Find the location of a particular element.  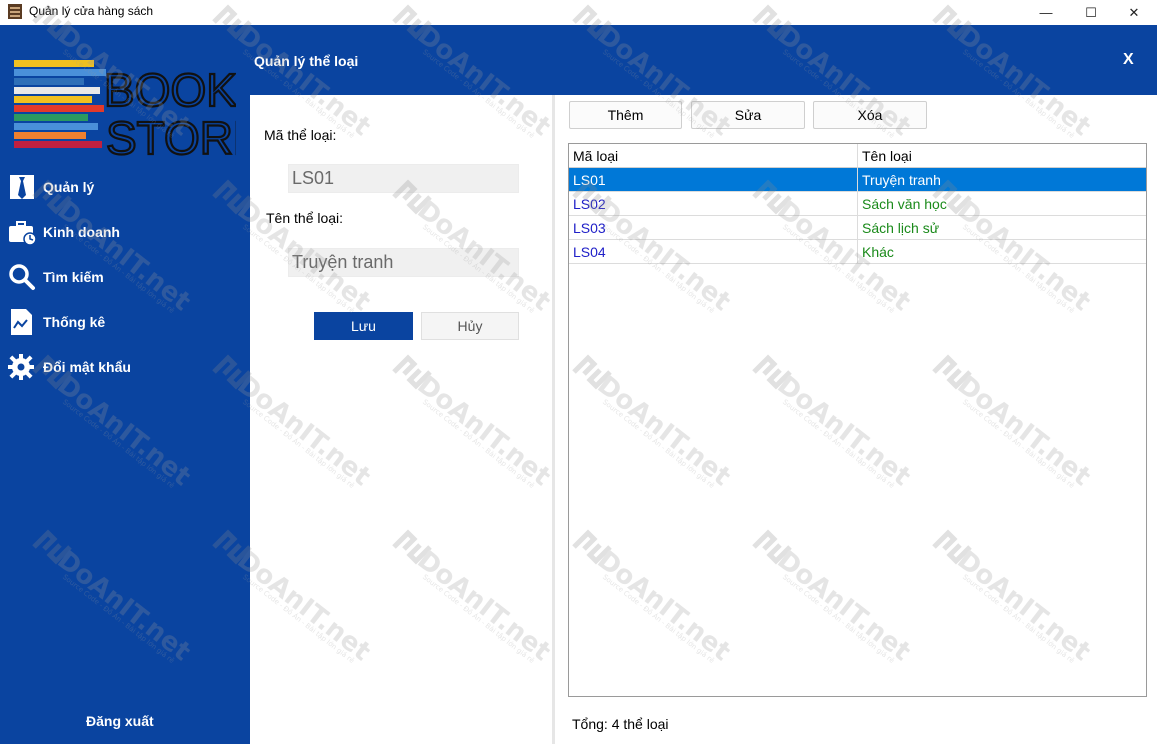

add-button: Thêm is located at coordinates (625, 115).